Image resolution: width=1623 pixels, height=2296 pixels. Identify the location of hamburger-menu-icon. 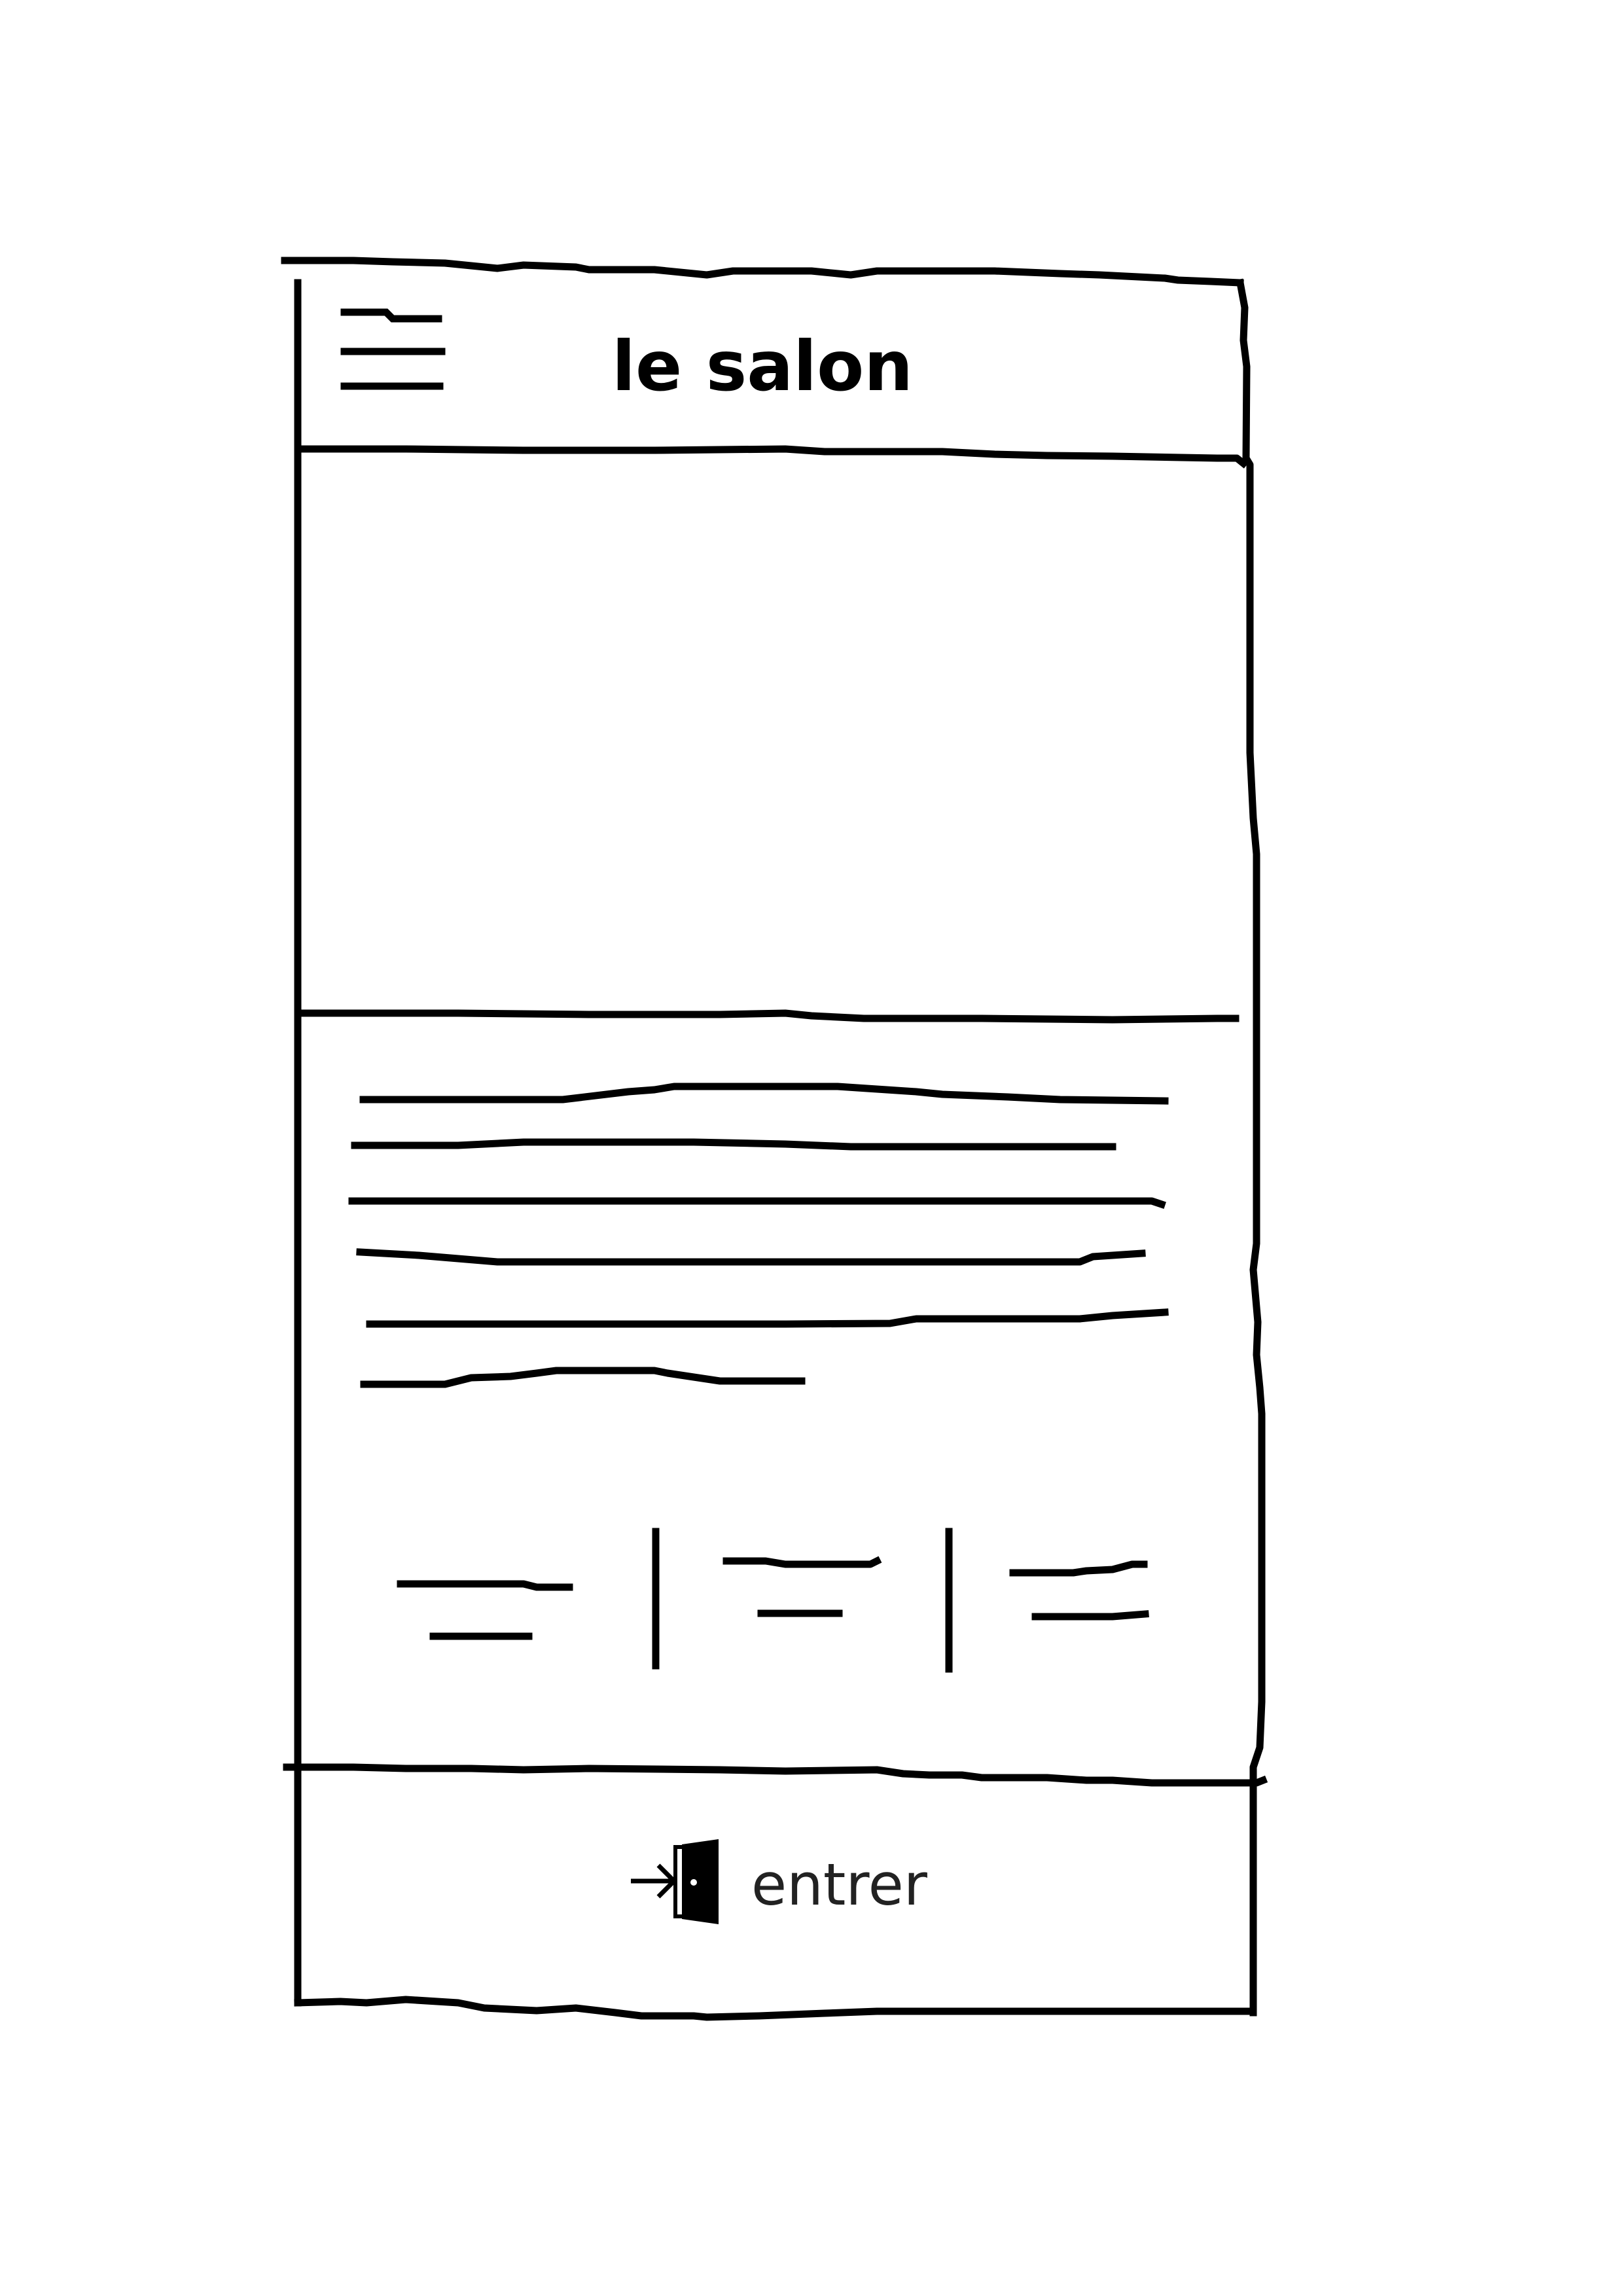
(393, 349).